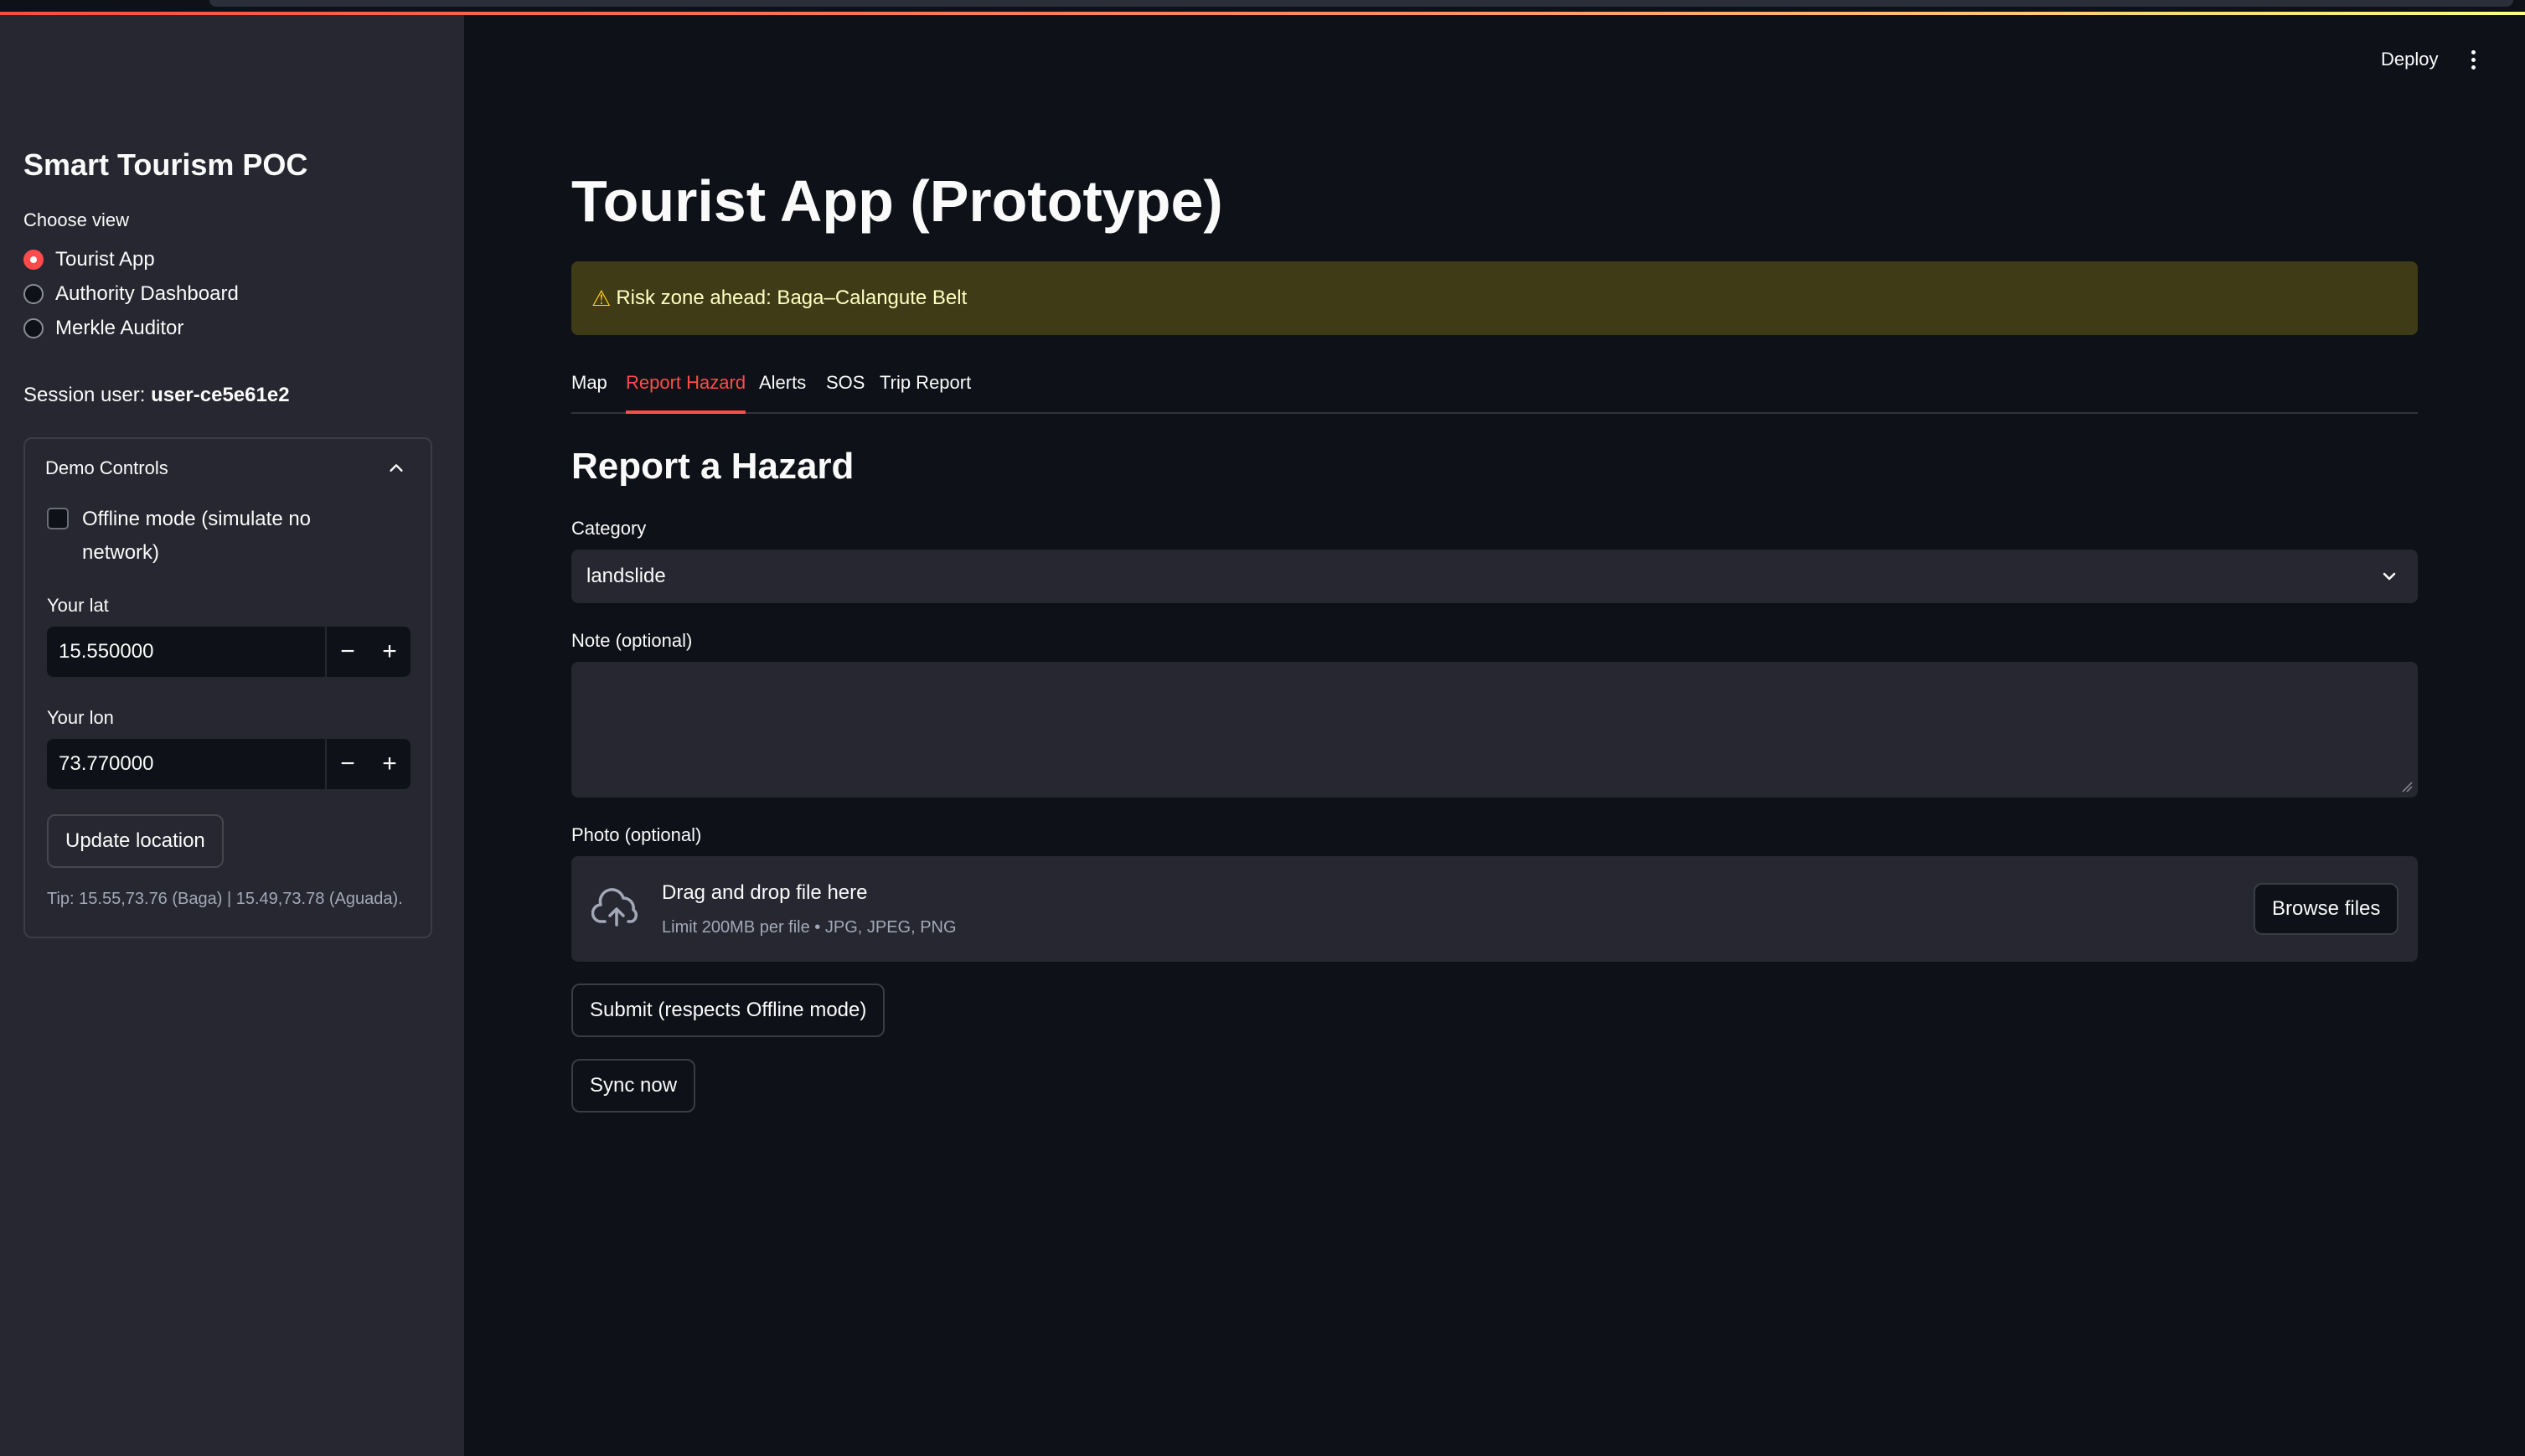 The height and width of the screenshot is (1456, 2525). Describe the element at coordinates (1262, 8) in the screenshot. I see `top-decoration` at that location.